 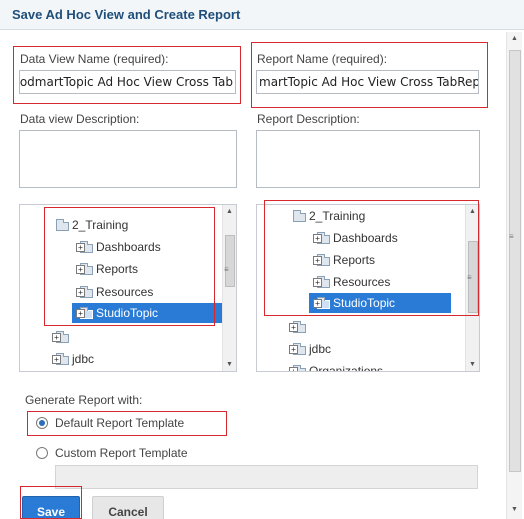 I want to click on report-description-textarea, so click(x=368, y=159).